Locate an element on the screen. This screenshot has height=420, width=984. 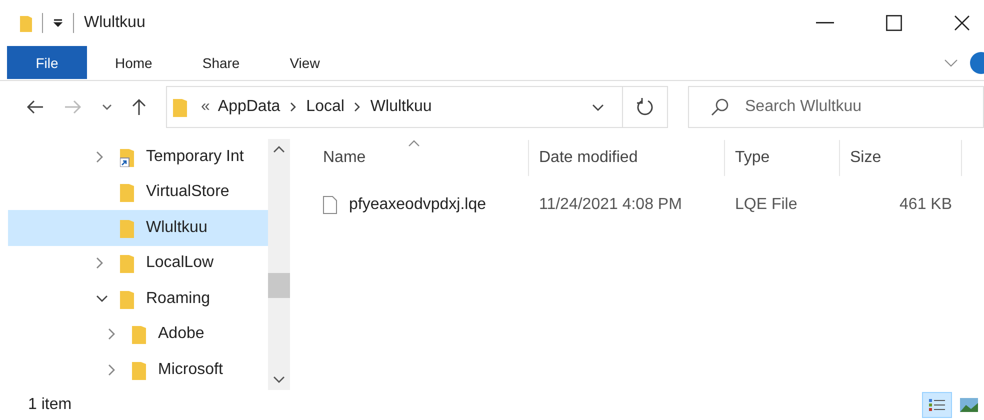
tree-item: Microsoft is located at coordinates (138, 370).